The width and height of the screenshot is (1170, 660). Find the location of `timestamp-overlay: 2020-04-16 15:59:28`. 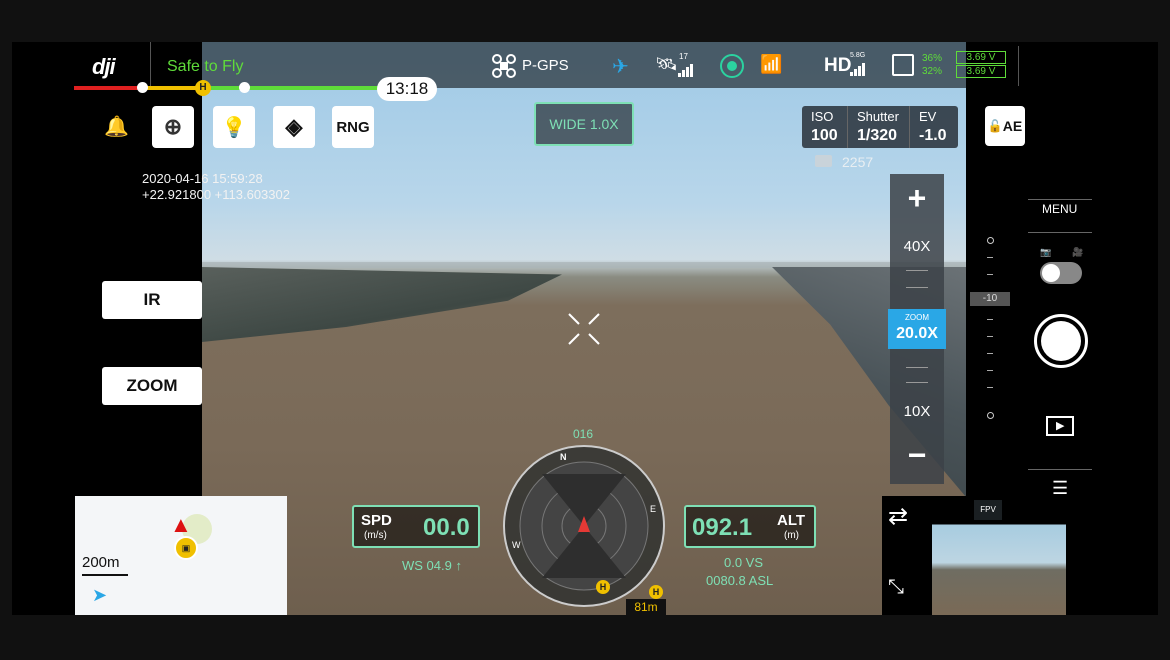

timestamp-overlay: 2020-04-16 15:59:28 is located at coordinates (202, 178).